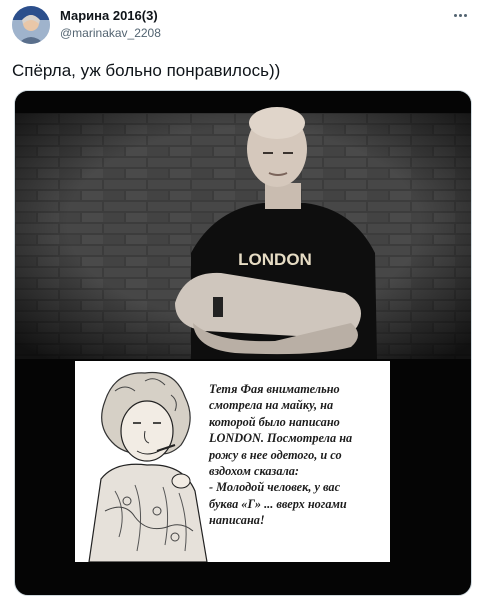  Describe the element at coordinates (110, 33) in the screenshot. I see `author-handle: @marinakav_2208` at that location.